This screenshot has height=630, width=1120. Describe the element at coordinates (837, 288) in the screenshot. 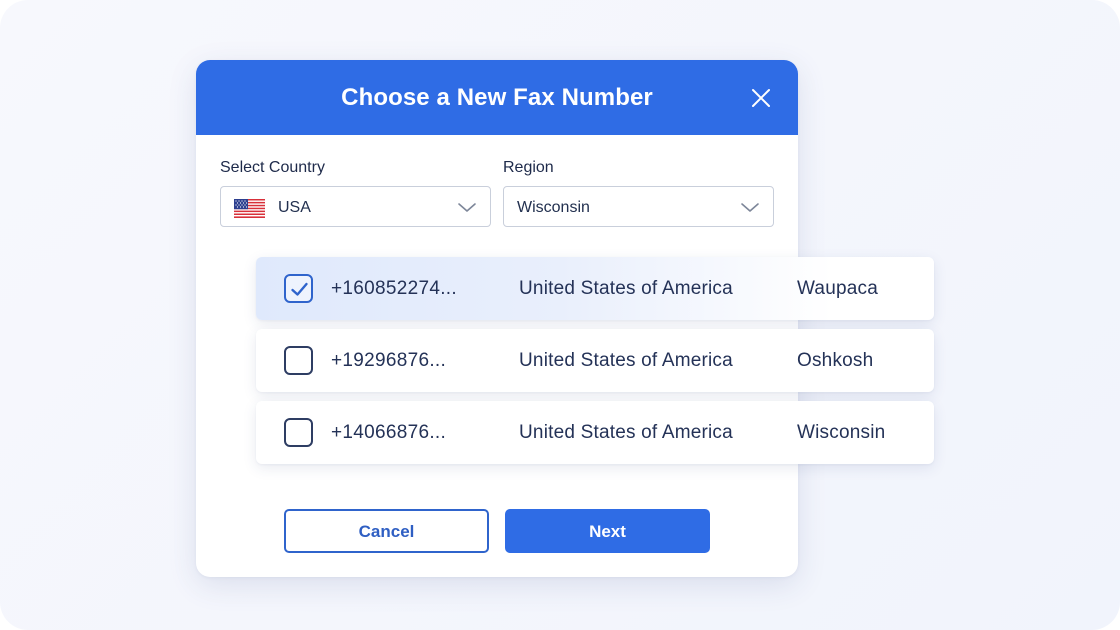

I see `number-city: Waupaca` at that location.